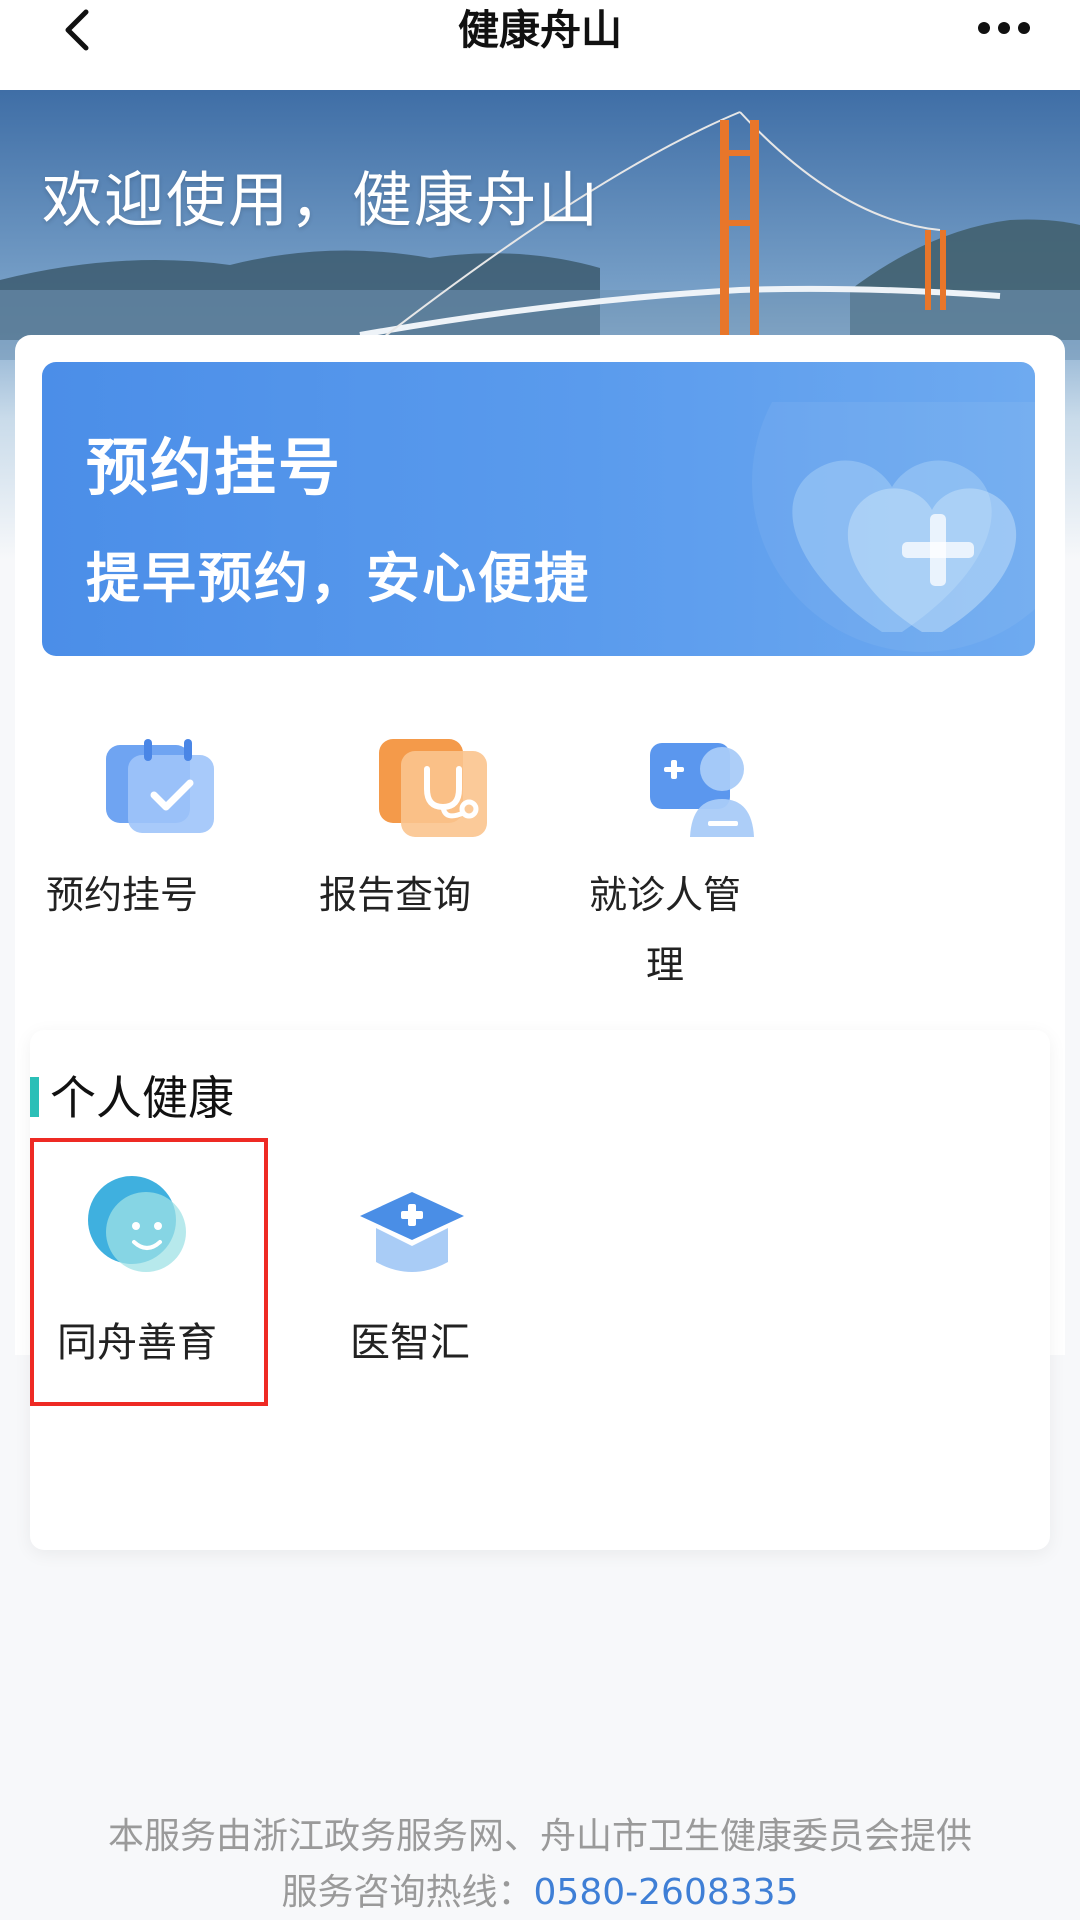  Describe the element at coordinates (664, 895) in the screenshot. I see `service-patient-label-line1: 就诊人管` at that location.